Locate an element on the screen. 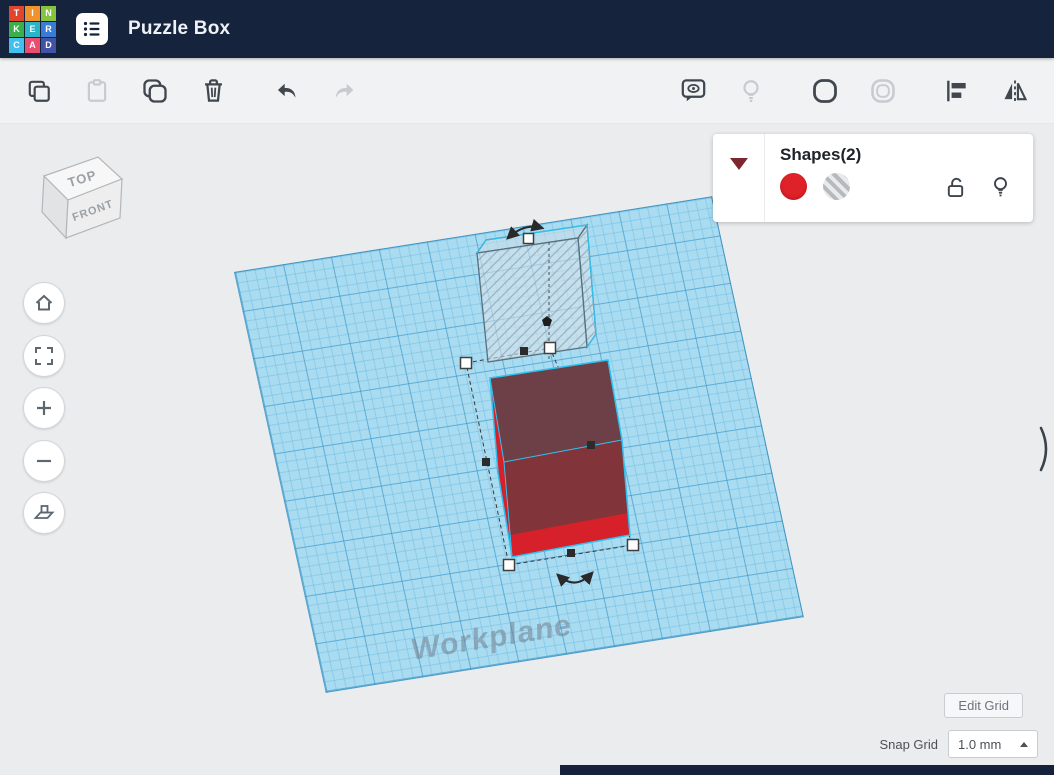  trash-icon is located at coordinates (213, 90).